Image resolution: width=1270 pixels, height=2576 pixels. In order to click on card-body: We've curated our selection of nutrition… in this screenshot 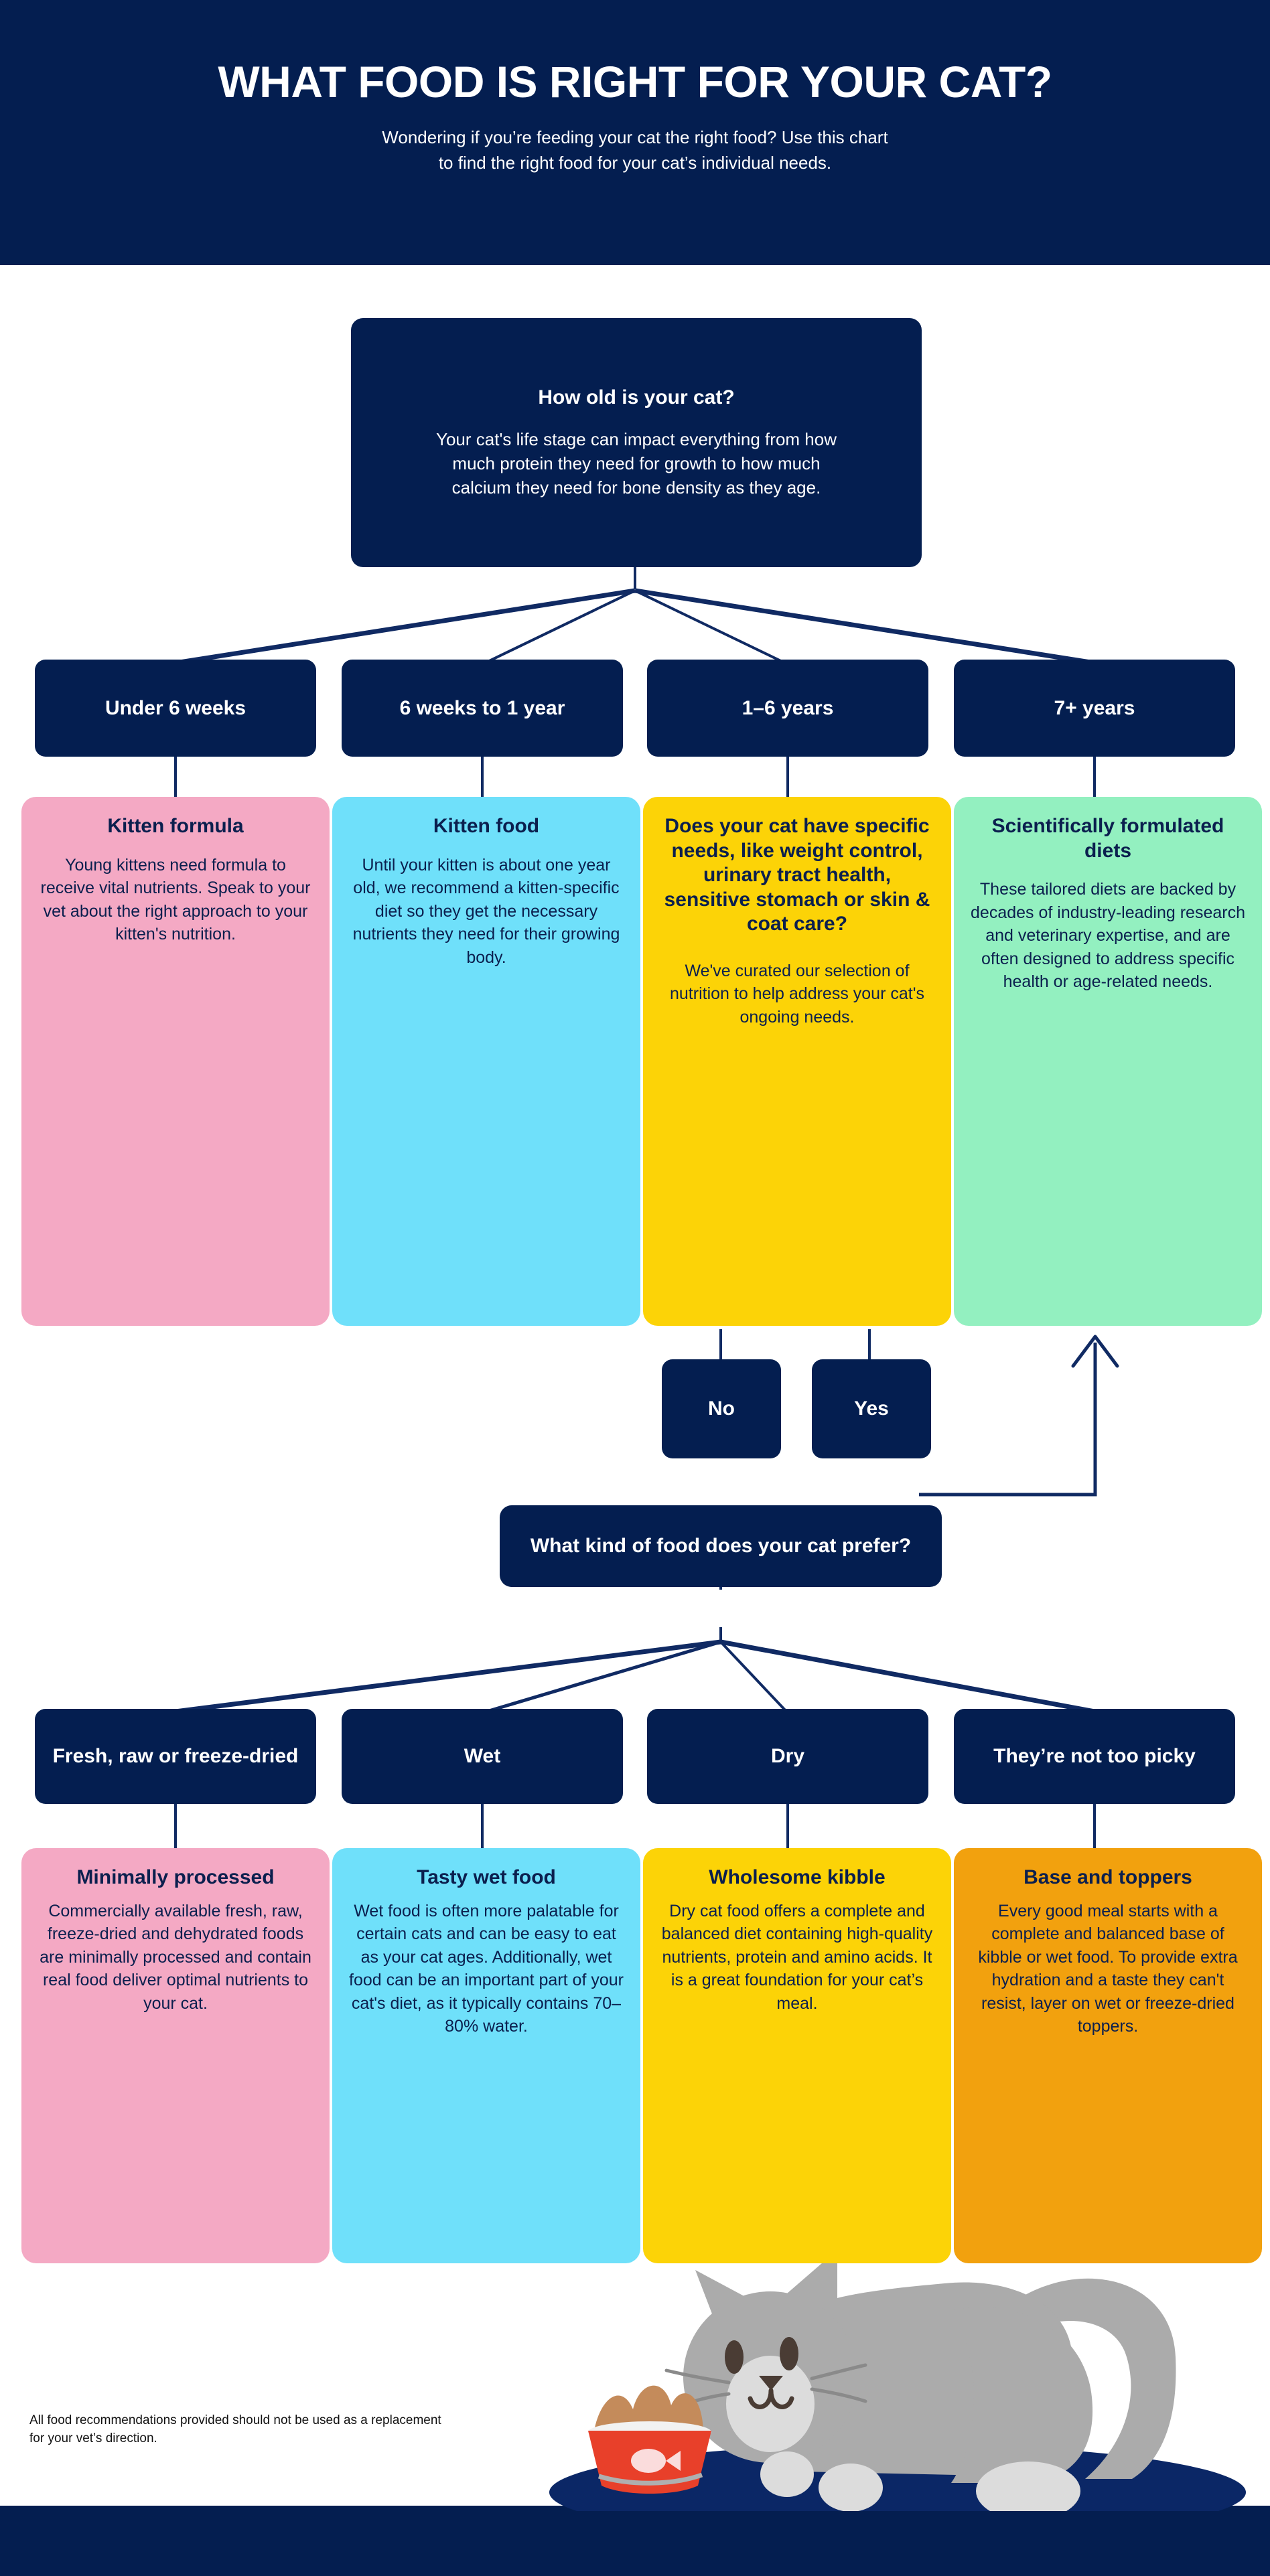, I will do `click(797, 994)`.